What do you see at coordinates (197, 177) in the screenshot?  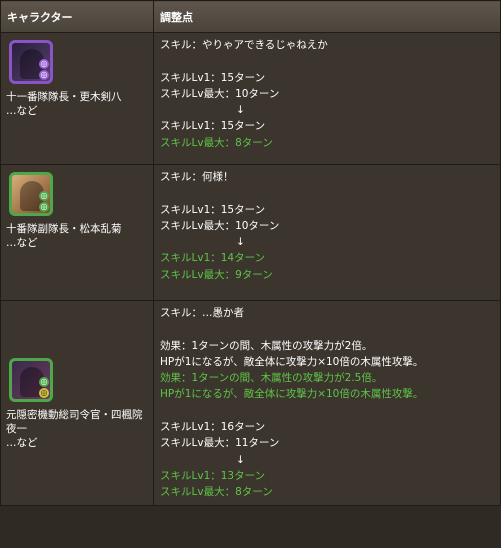 I see `skill-name: スキル：何様！` at bounding box center [197, 177].